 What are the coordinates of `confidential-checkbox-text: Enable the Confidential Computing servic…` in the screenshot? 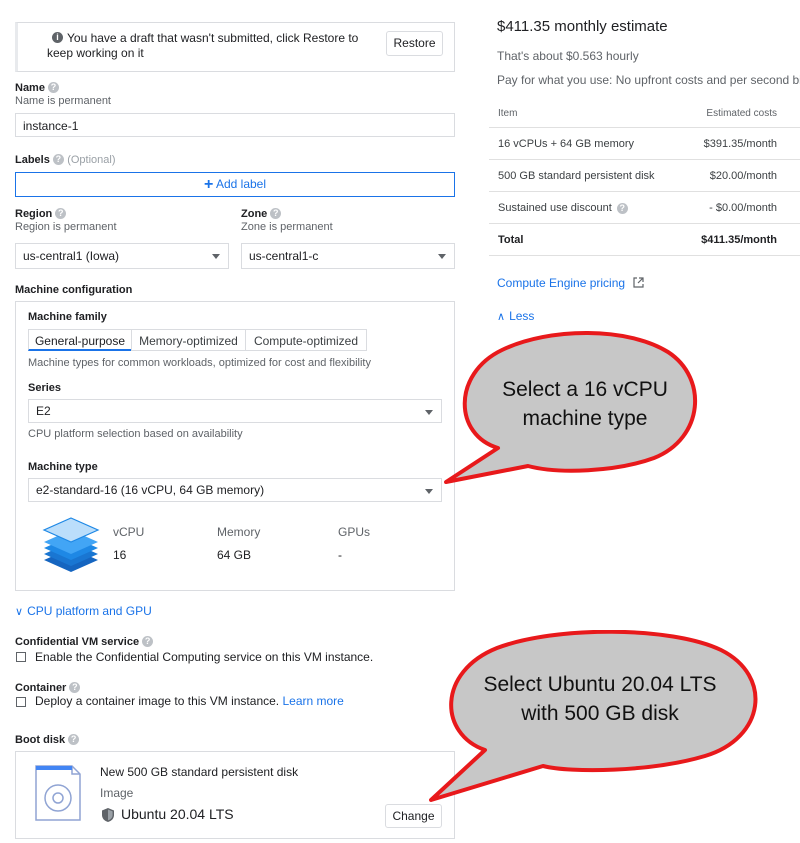 It's located at (204, 657).